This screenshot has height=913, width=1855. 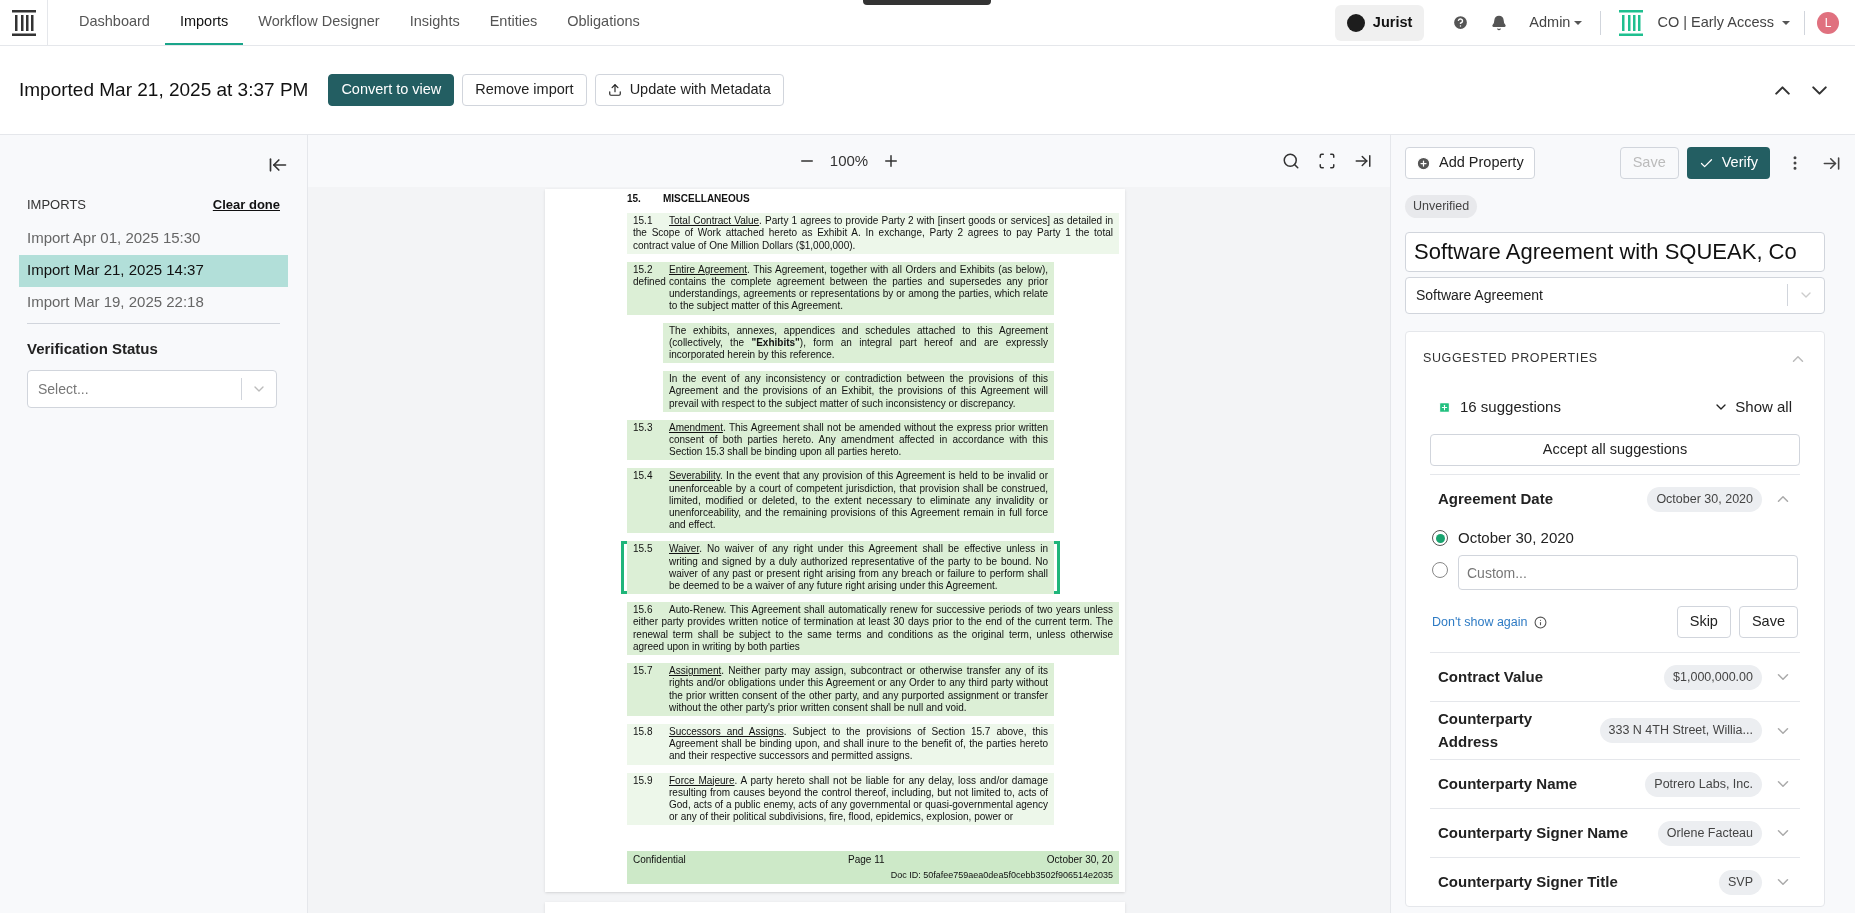 I want to click on property-label: Agreement Date, so click(x=1496, y=499).